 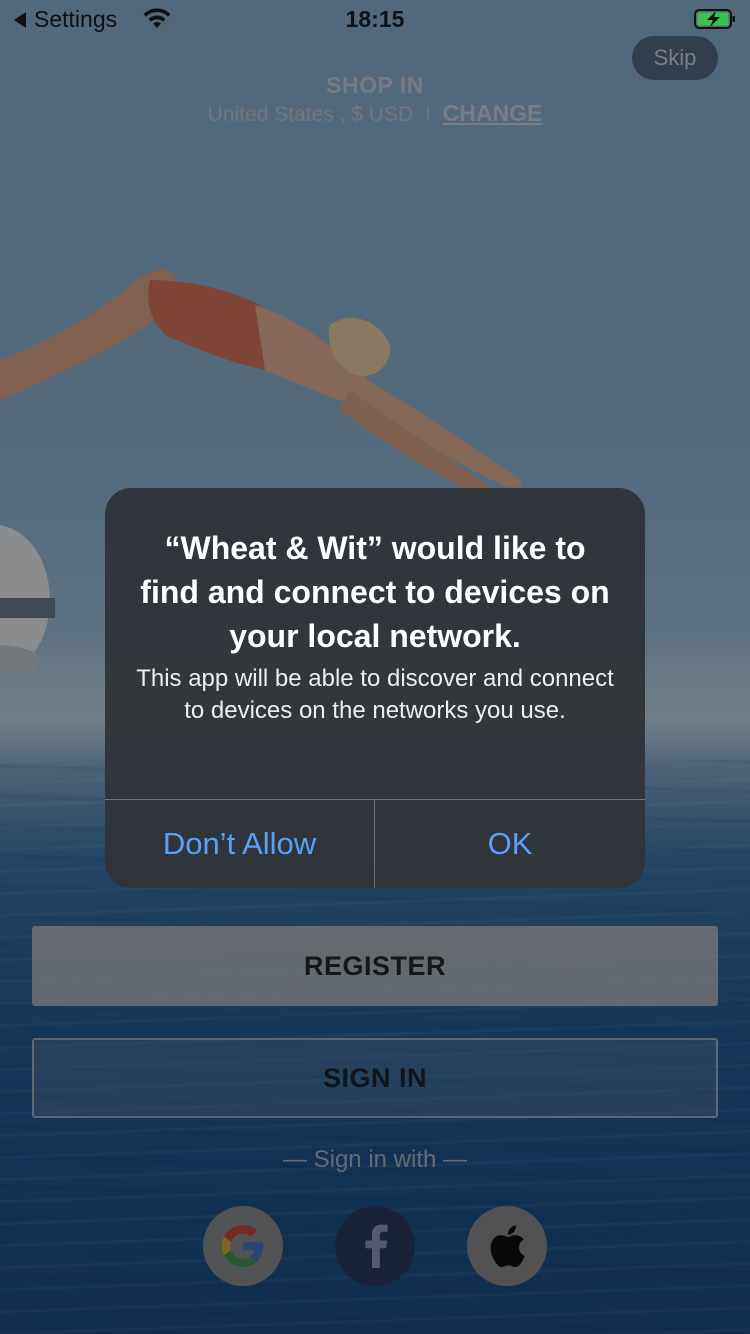 I want to click on status-time: 18:15, so click(x=375, y=19).